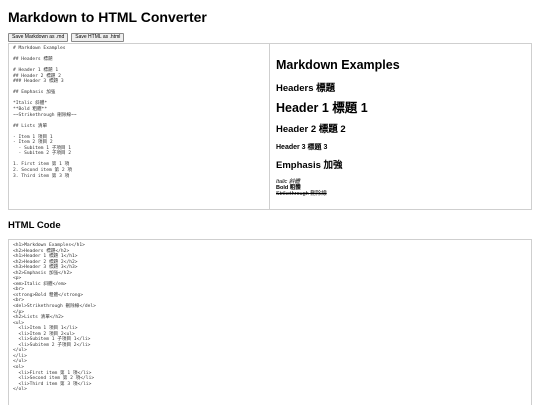 This screenshot has width=540, height=405. Describe the element at coordinates (107, 17) in the screenshot. I see `page-title: Markdown to HTML Converter` at that location.